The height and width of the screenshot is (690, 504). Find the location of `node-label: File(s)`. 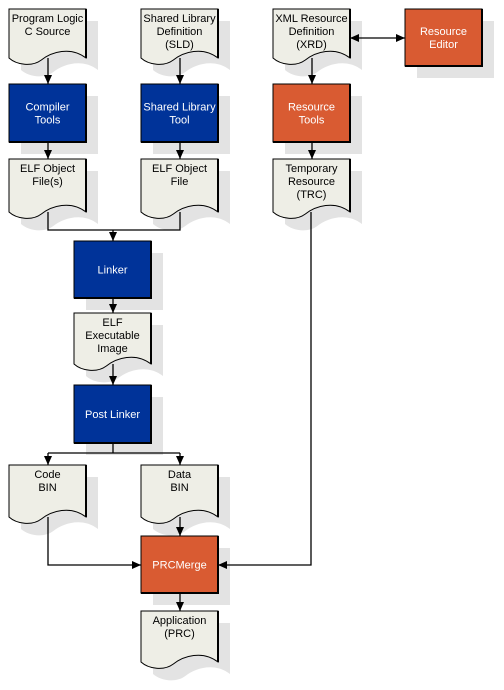

node-label: File(s) is located at coordinates (47, 182).